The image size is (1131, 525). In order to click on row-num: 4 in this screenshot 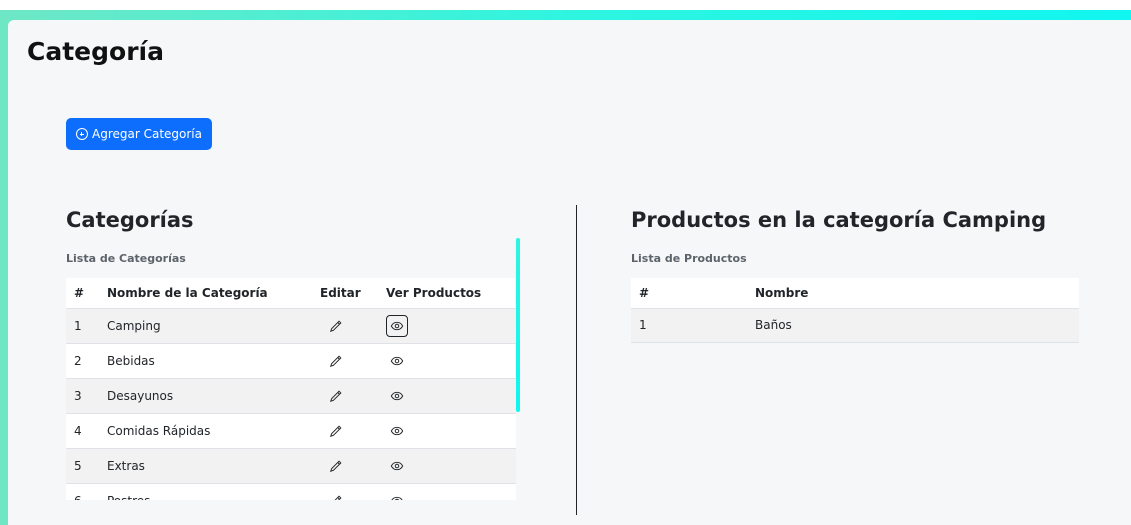, I will do `click(82, 430)`.